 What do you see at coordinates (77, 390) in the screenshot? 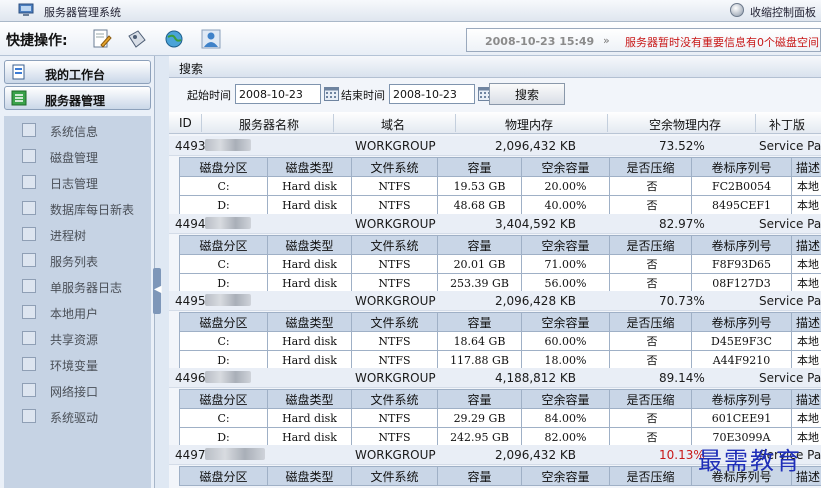
I see `sidebar-item-network-interfaces: 网络接口` at bounding box center [77, 390].